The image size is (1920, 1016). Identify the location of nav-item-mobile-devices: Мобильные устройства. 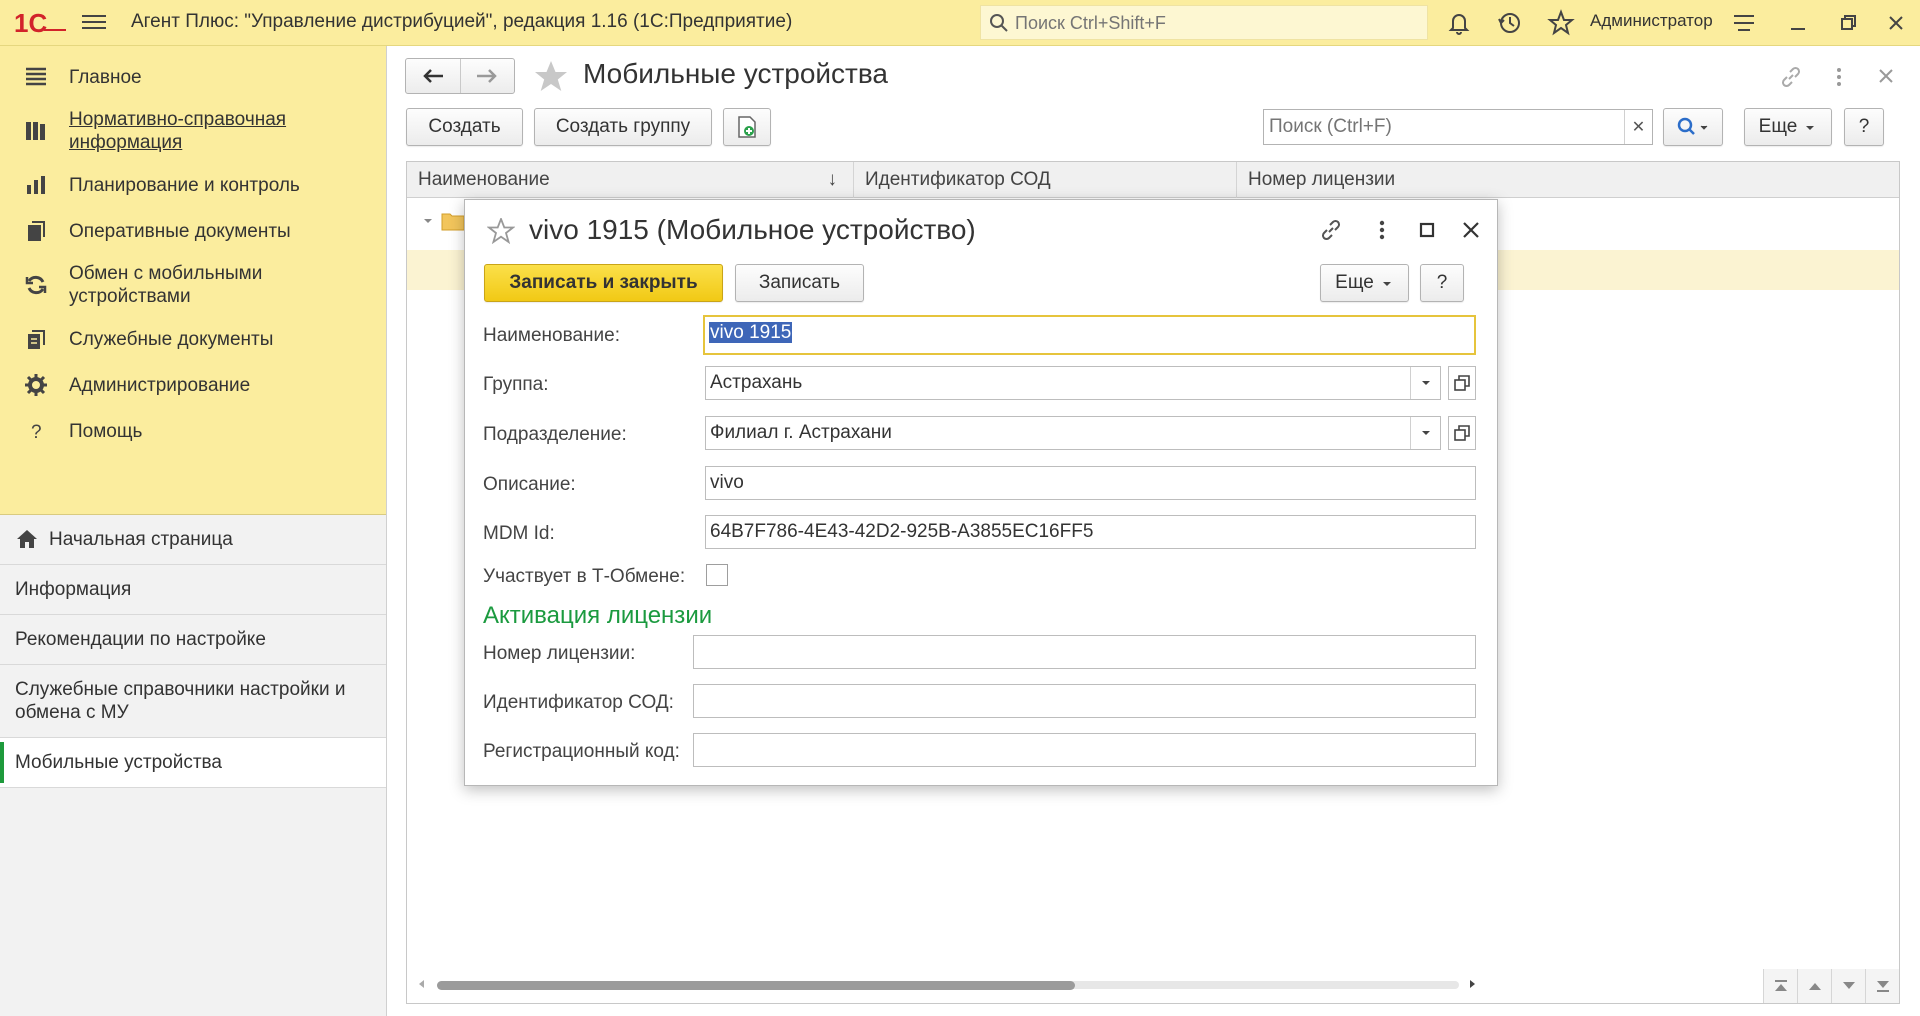
(193, 763).